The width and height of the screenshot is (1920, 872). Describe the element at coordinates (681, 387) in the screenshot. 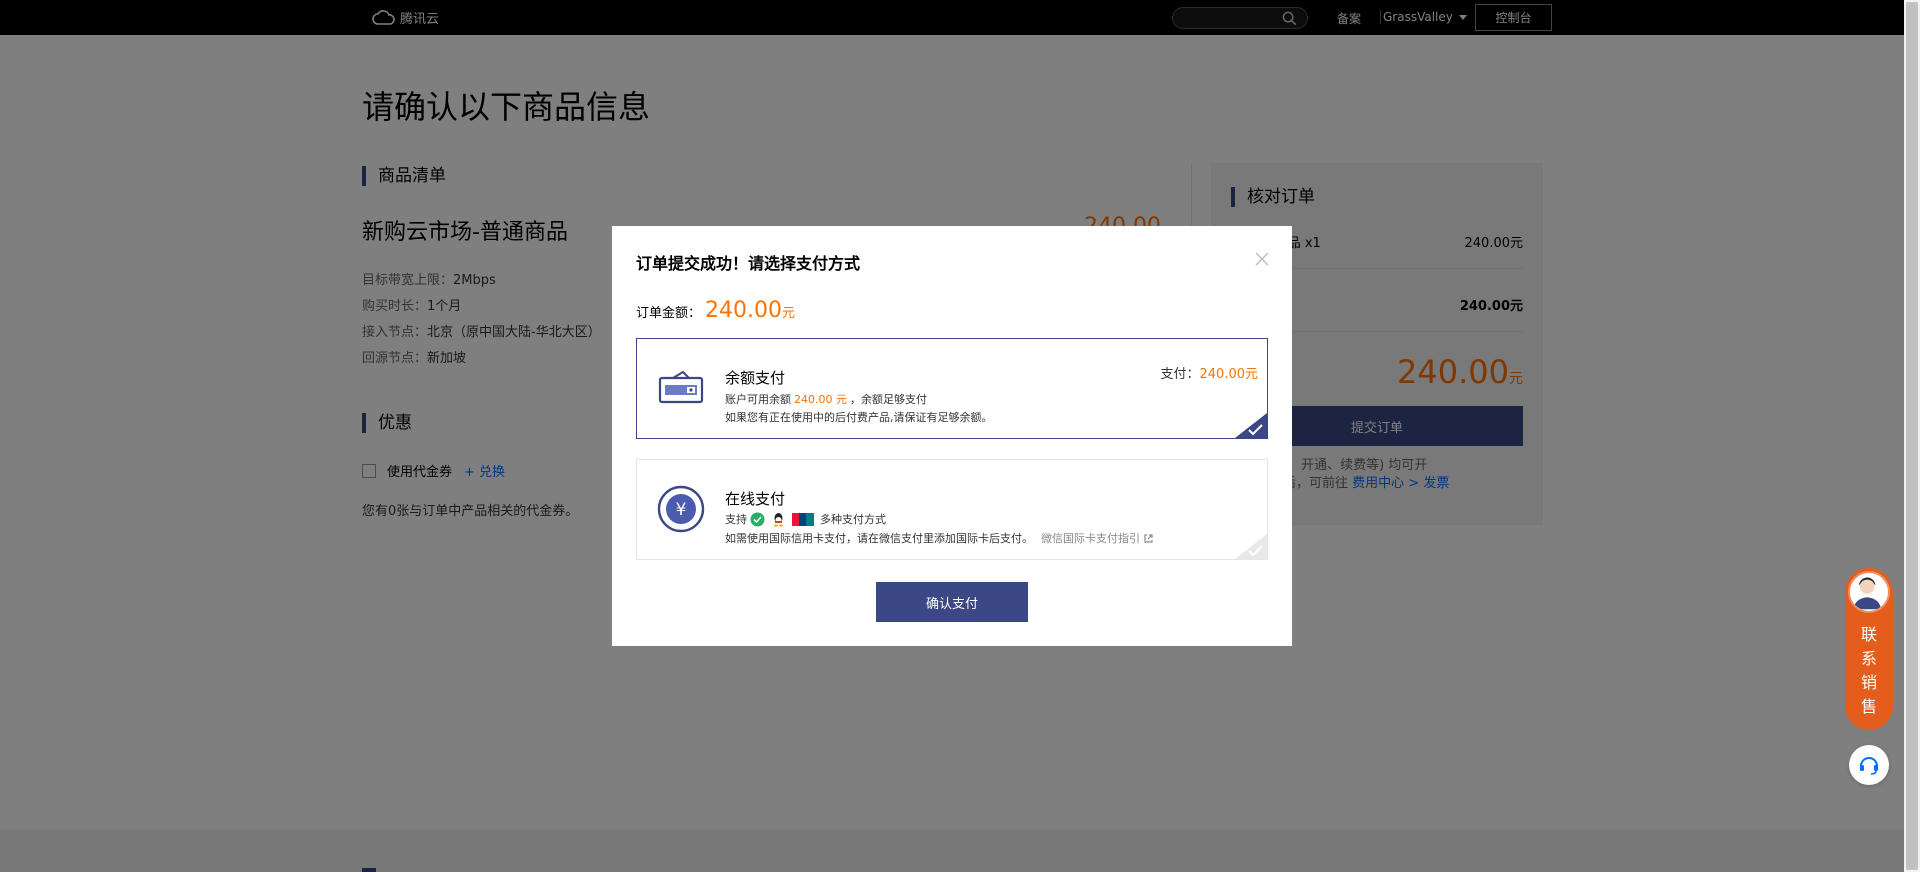

I see `wallet-icon` at that location.